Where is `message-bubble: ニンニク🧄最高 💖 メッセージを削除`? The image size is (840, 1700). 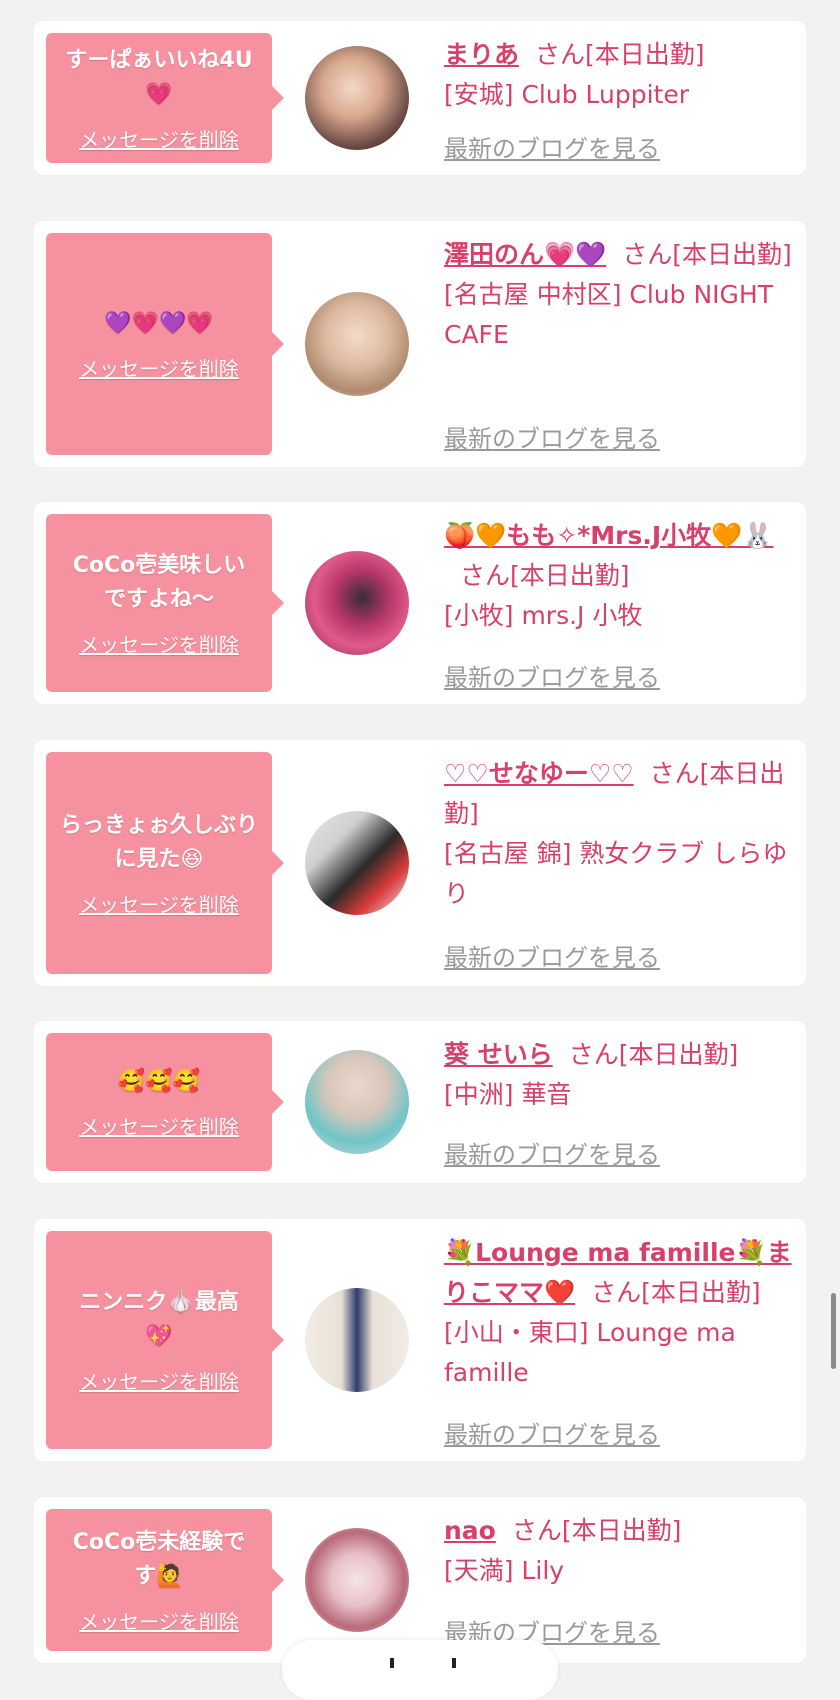 message-bubble: ニンニク🧄最高 💖 メッセージを削除 is located at coordinates (165, 1340).